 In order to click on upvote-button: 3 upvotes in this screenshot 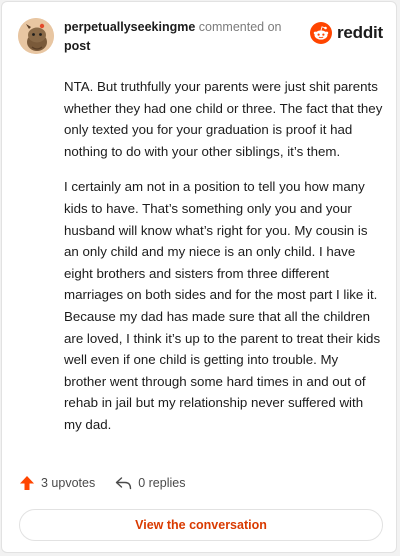, I will do `click(57, 483)`.